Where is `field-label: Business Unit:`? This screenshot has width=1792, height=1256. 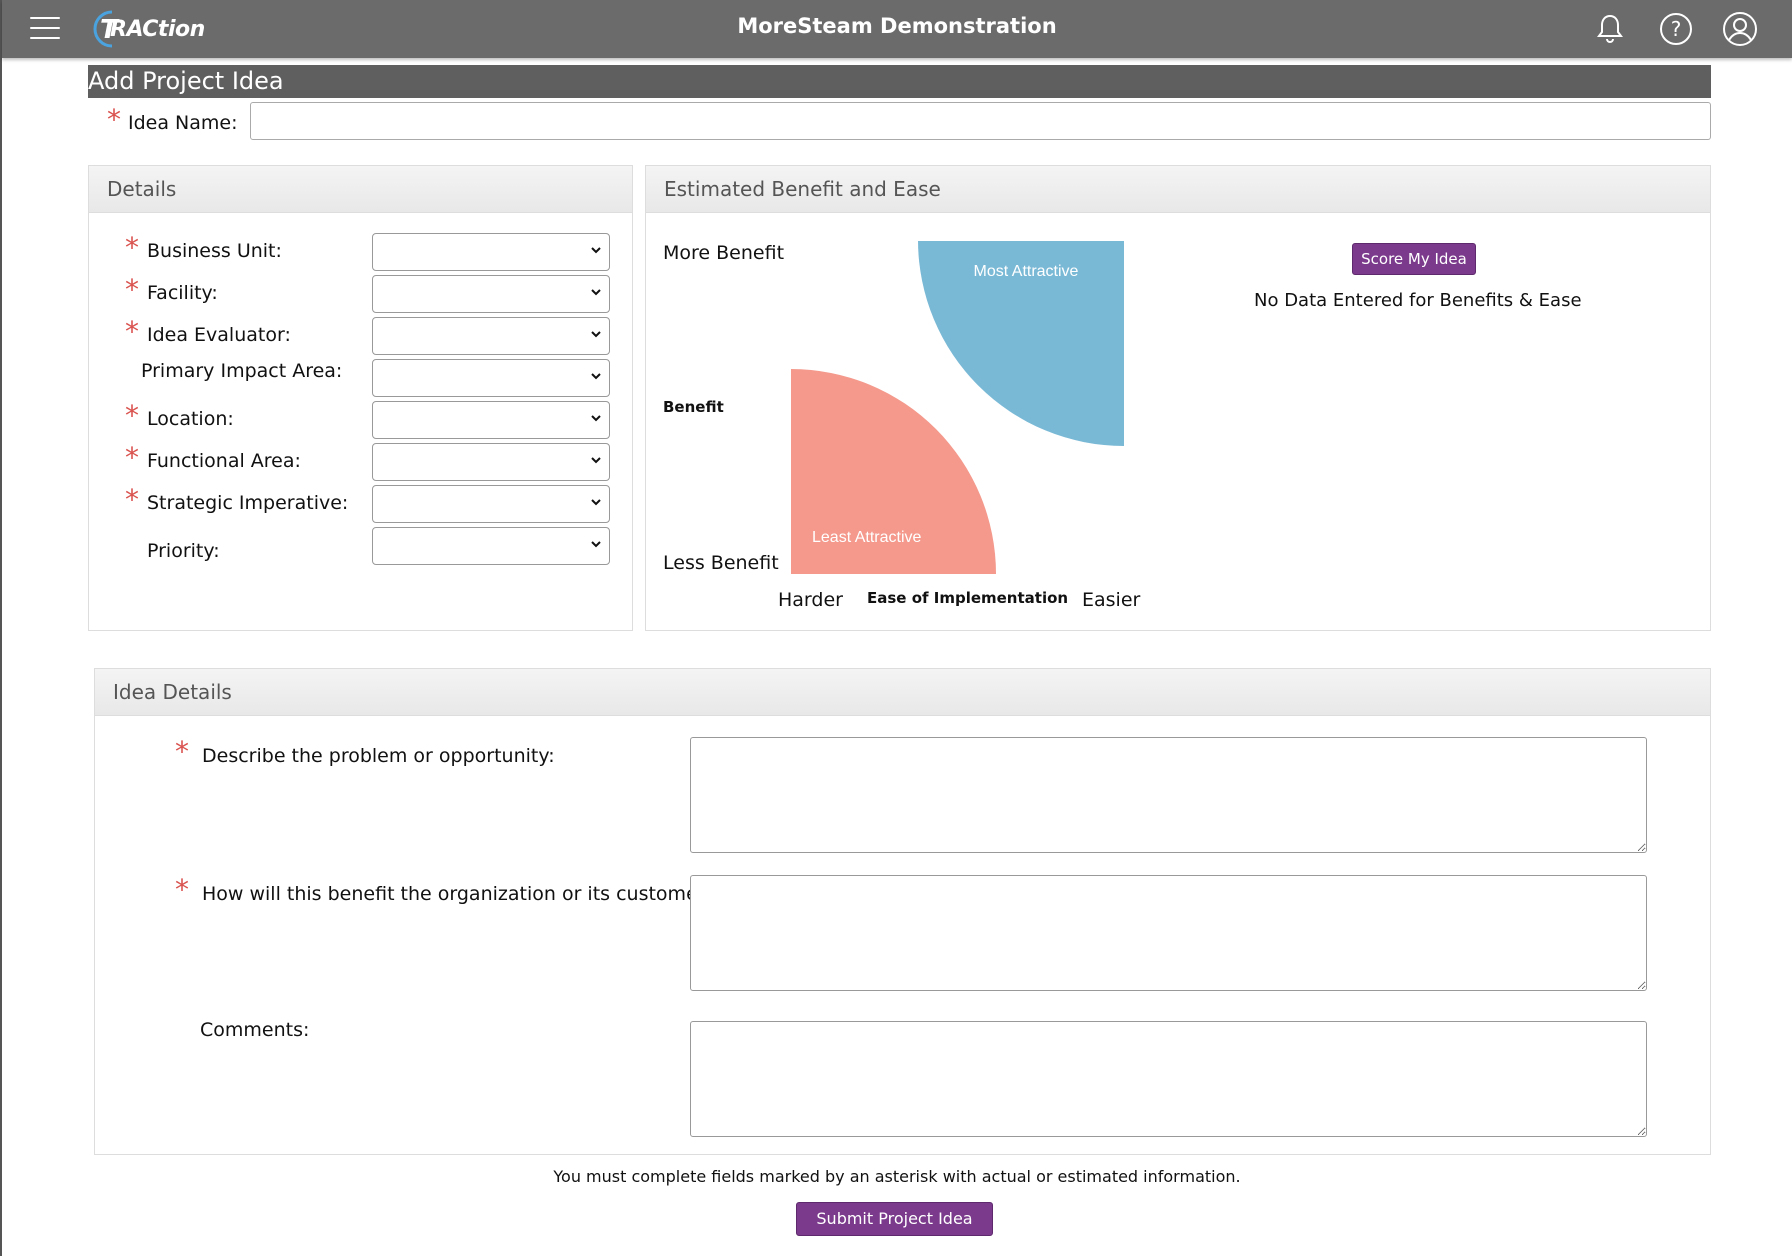 field-label: Business Unit: is located at coordinates (214, 251).